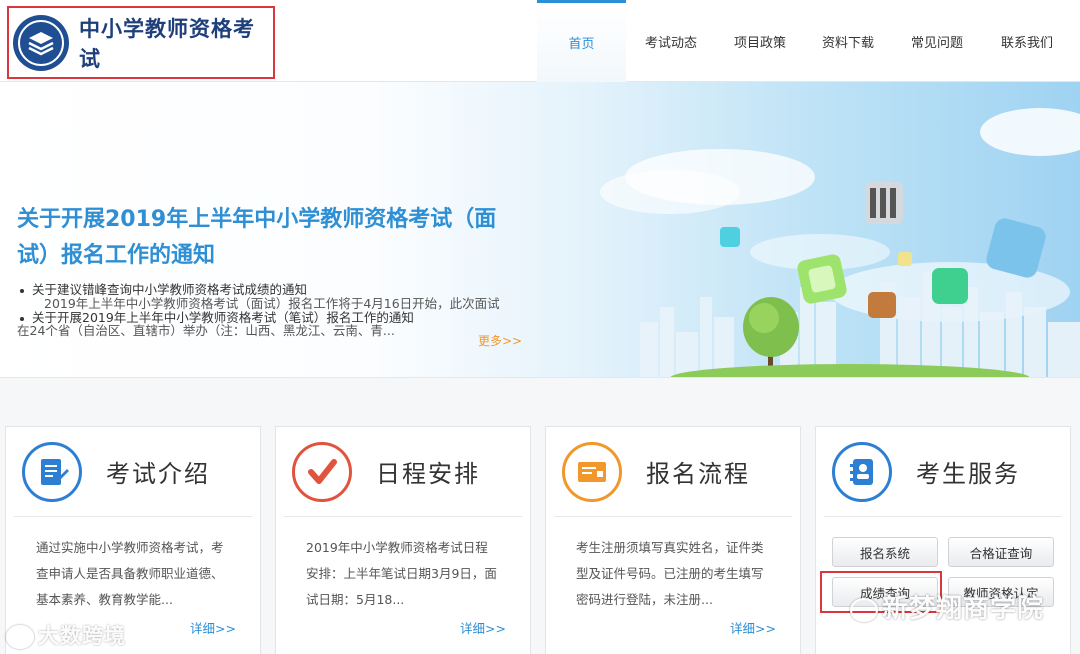 The image size is (1080, 654). I want to click on registration-system-button: 报名系统, so click(885, 552).